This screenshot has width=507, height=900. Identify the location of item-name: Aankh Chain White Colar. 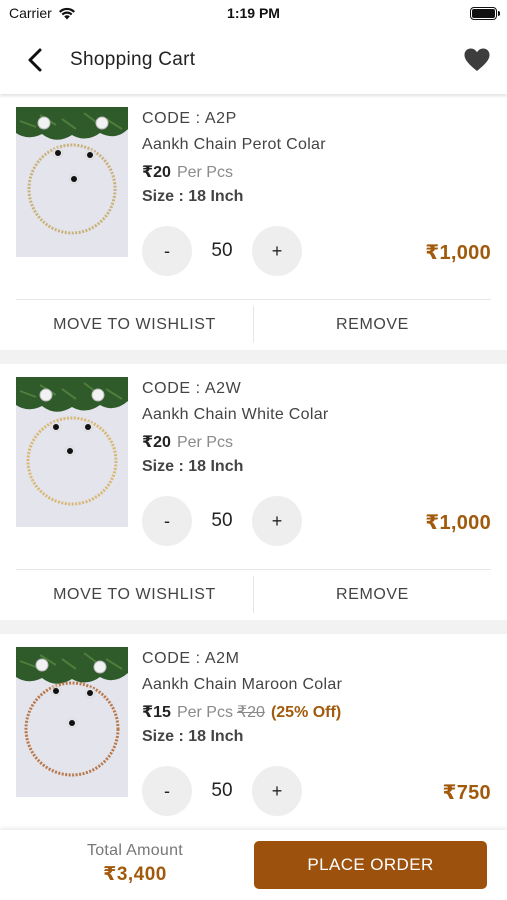
(235, 414).